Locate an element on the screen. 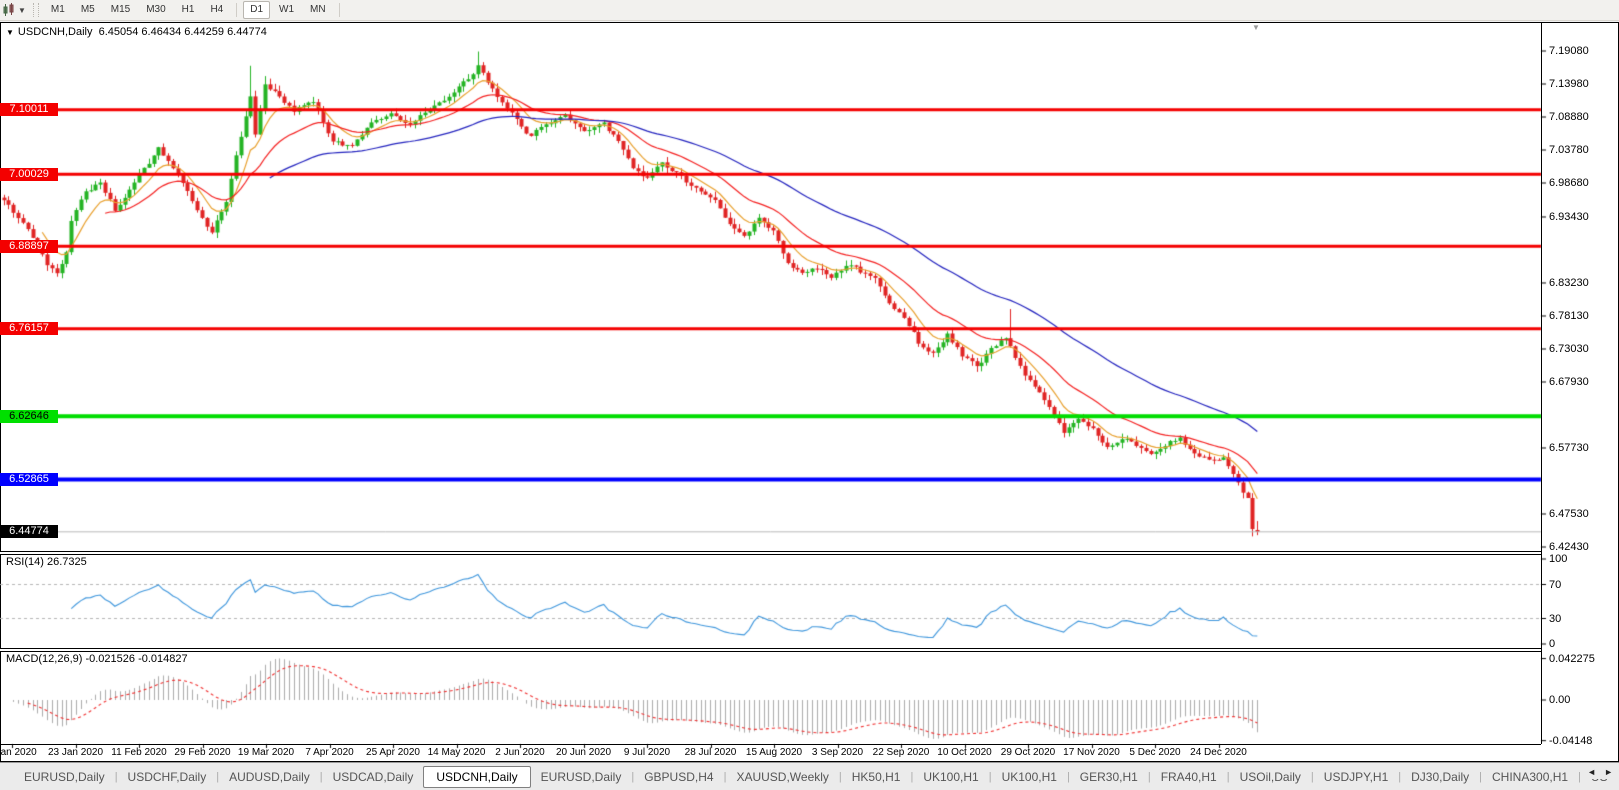  rsi-tick-label: 0 is located at coordinates (1552, 644).